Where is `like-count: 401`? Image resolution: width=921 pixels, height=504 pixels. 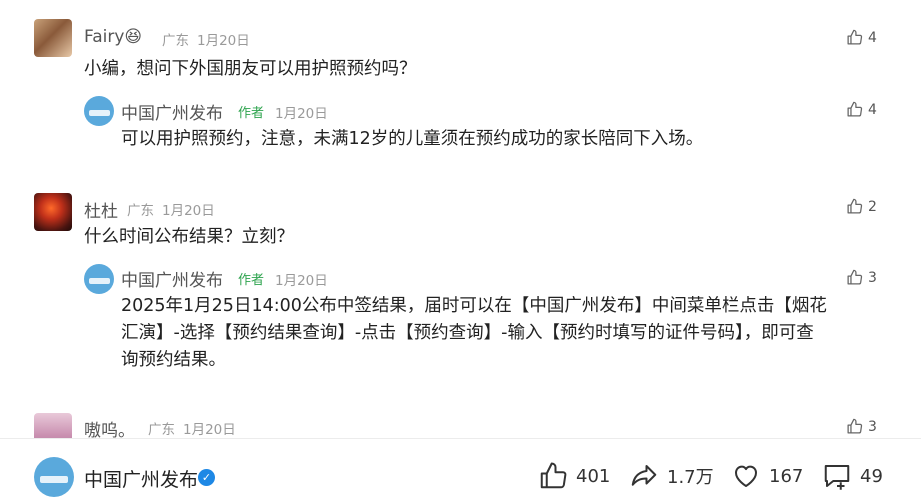
like-count: 401 is located at coordinates (593, 476).